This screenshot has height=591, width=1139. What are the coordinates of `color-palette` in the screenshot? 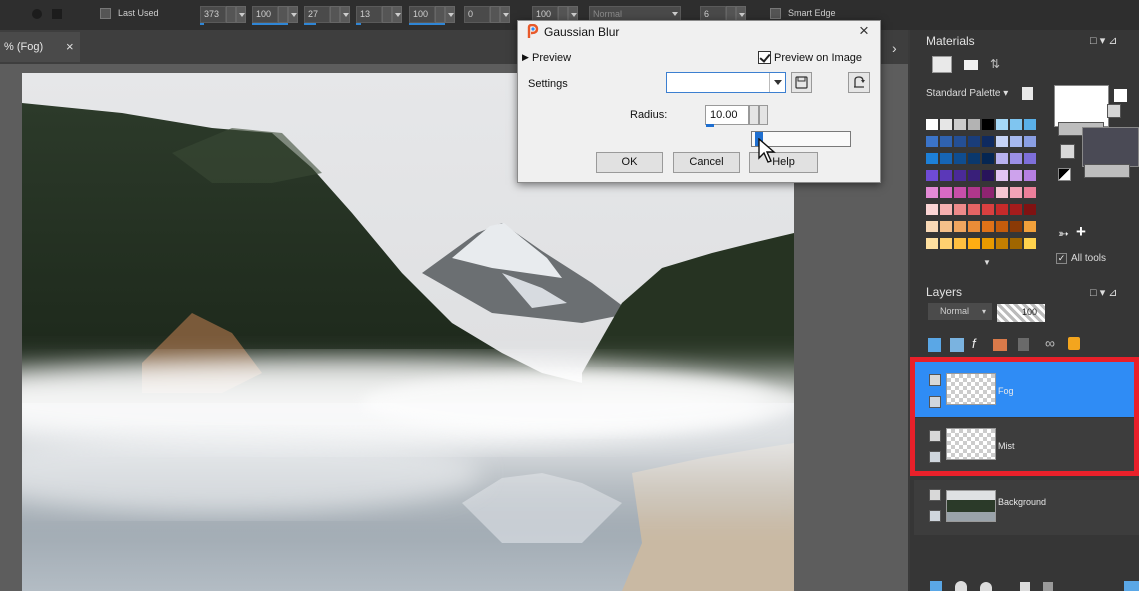 It's located at (983, 189).